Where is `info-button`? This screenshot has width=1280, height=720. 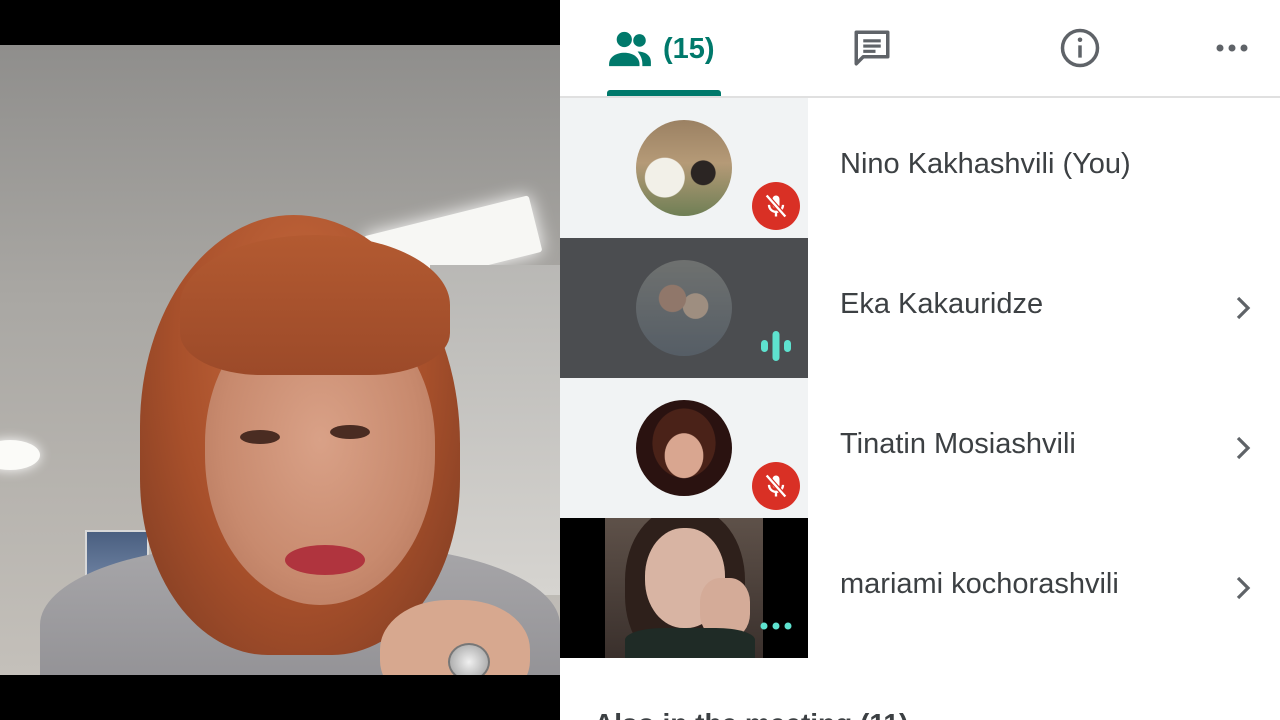 info-button is located at coordinates (1080, 48).